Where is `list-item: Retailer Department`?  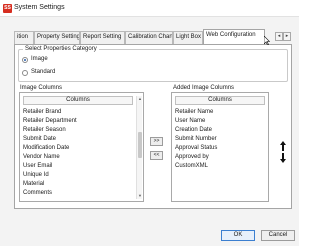
list-item: Retailer Department is located at coordinates (50, 121).